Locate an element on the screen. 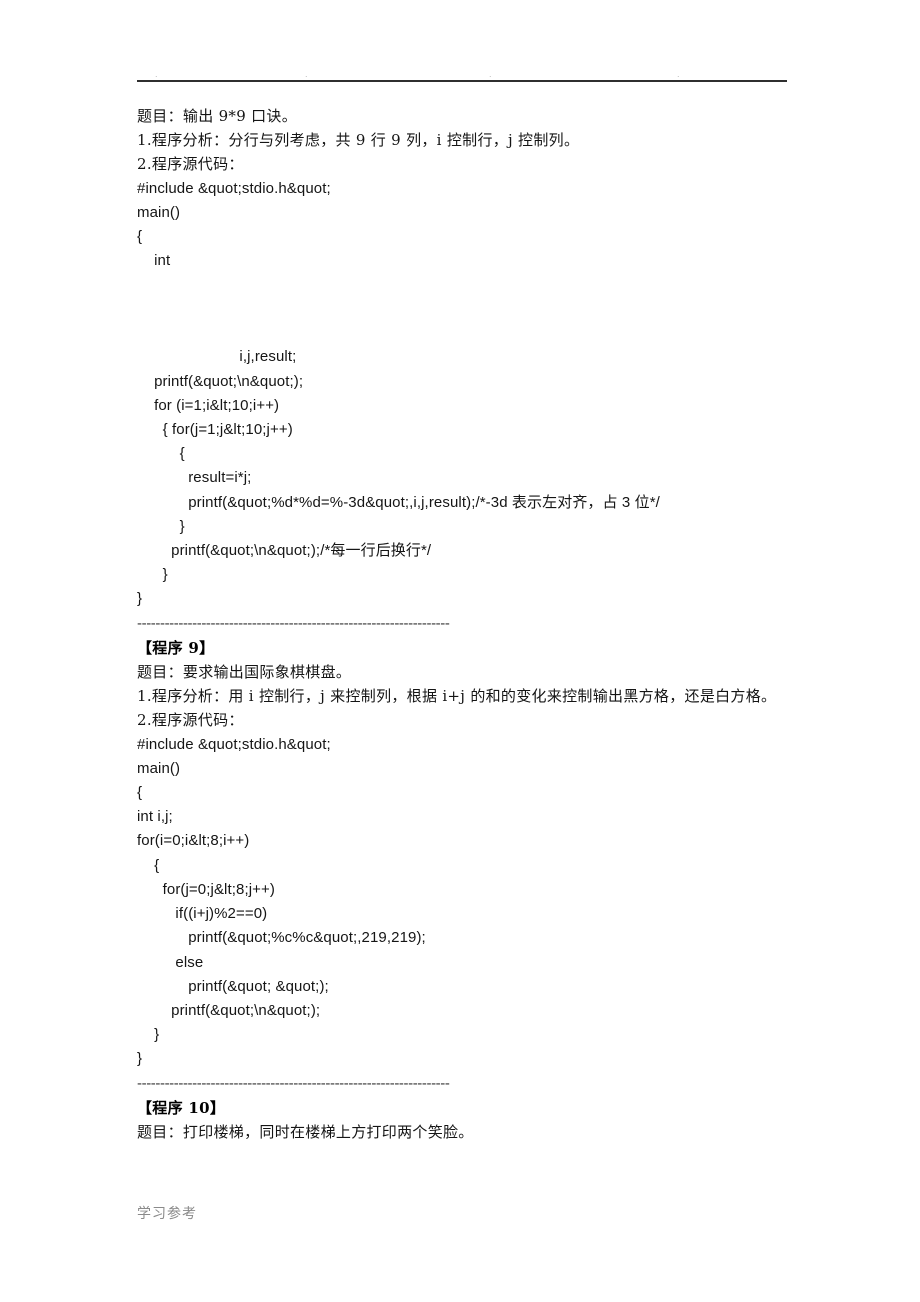  program9-code-line: if((i+j)%2==0) is located at coordinates (202, 914).